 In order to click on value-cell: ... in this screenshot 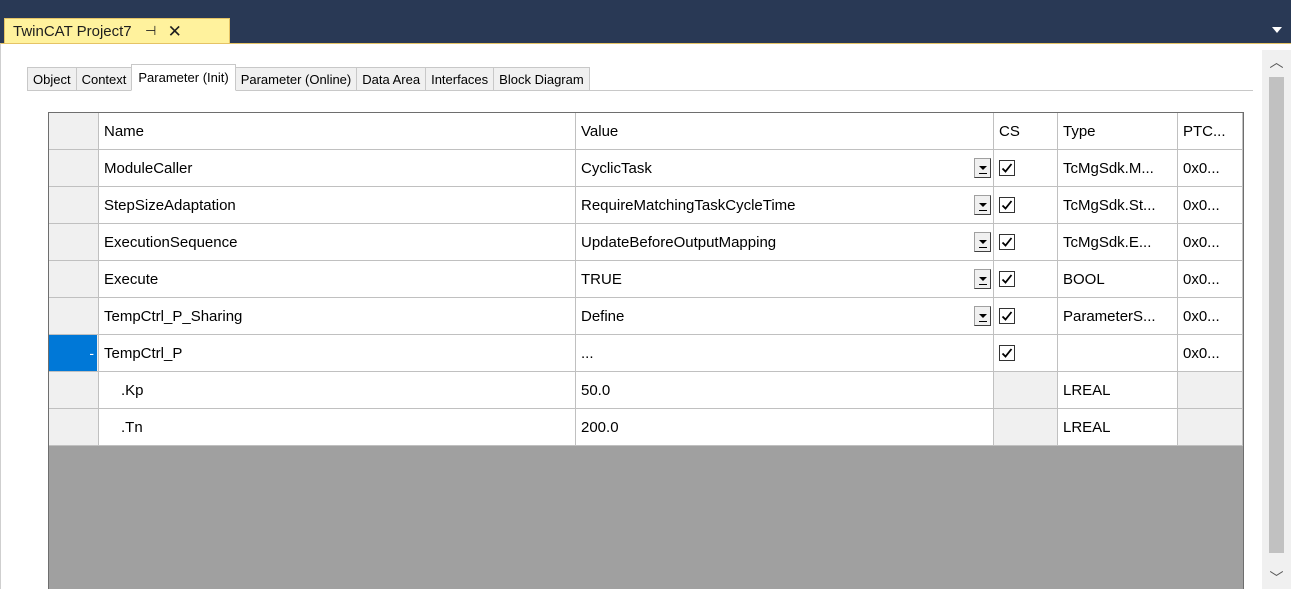, I will do `click(785, 353)`.